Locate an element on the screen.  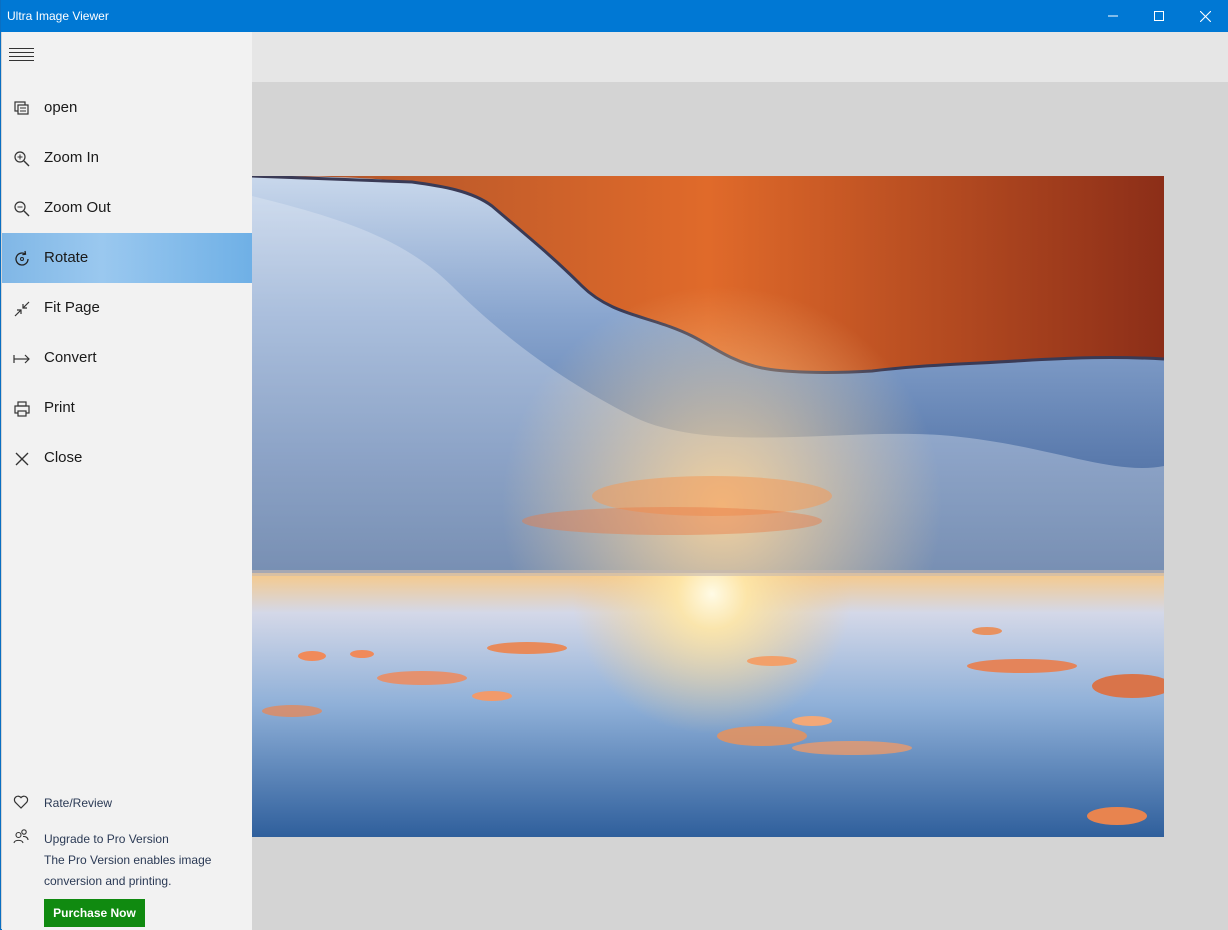
hamburger-menu-button is located at coordinates (22, 56).